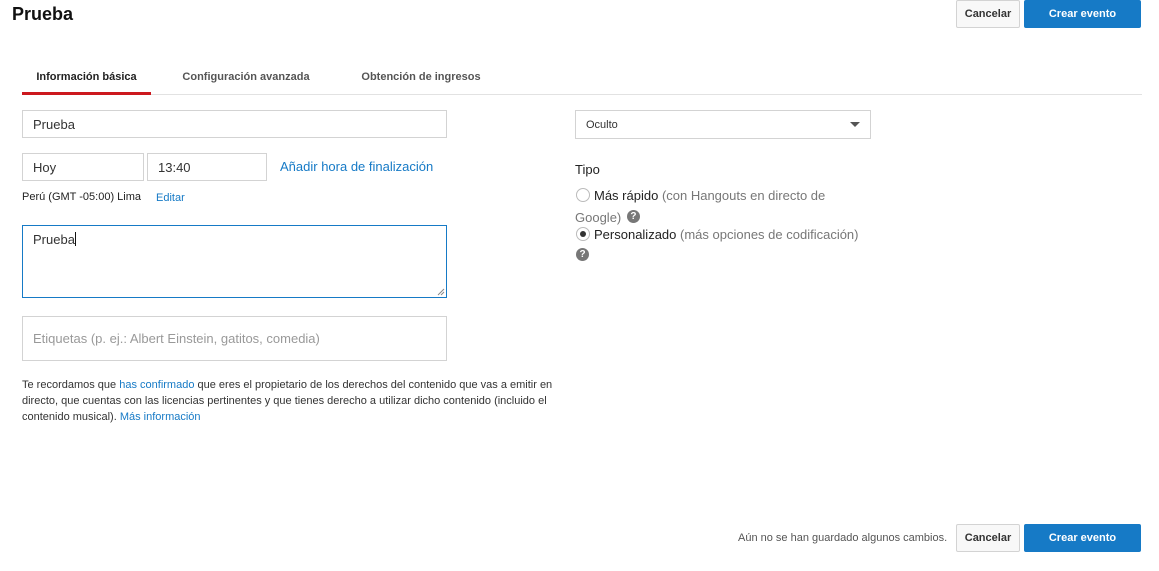 This screenshot has height=571, width=1159. What do you see at coordinates (86, 77) in the screenshot?
I see `tab-basic-info: Información básica` at bounding box center [86, 77].